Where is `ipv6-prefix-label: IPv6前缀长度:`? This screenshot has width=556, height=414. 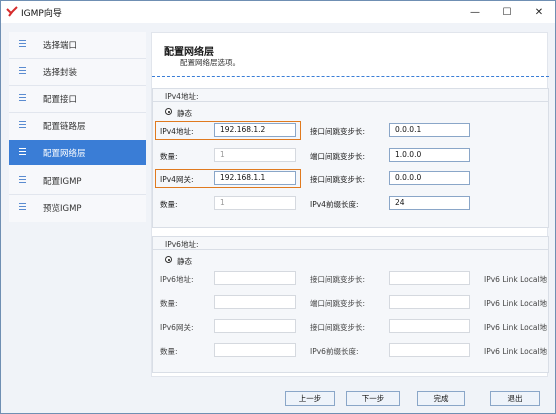 ipv6-prefix-label: IPv6前缀长度: is located at coordinates (334, 351).